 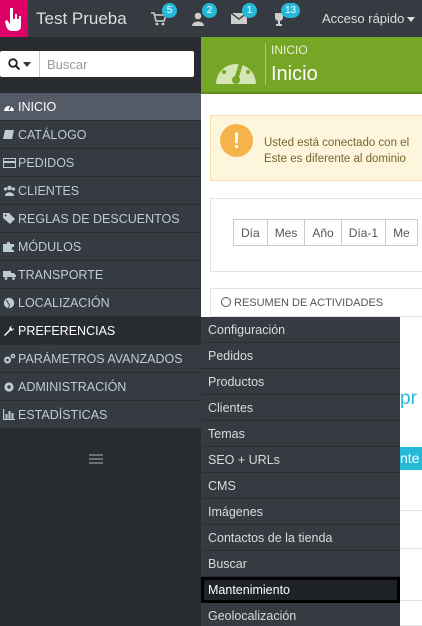 What do you see at coordinates (300, 356) in the screenshot?
I see `submenu-item-pedidos: Pedidos` at bounding box center [300, 356].